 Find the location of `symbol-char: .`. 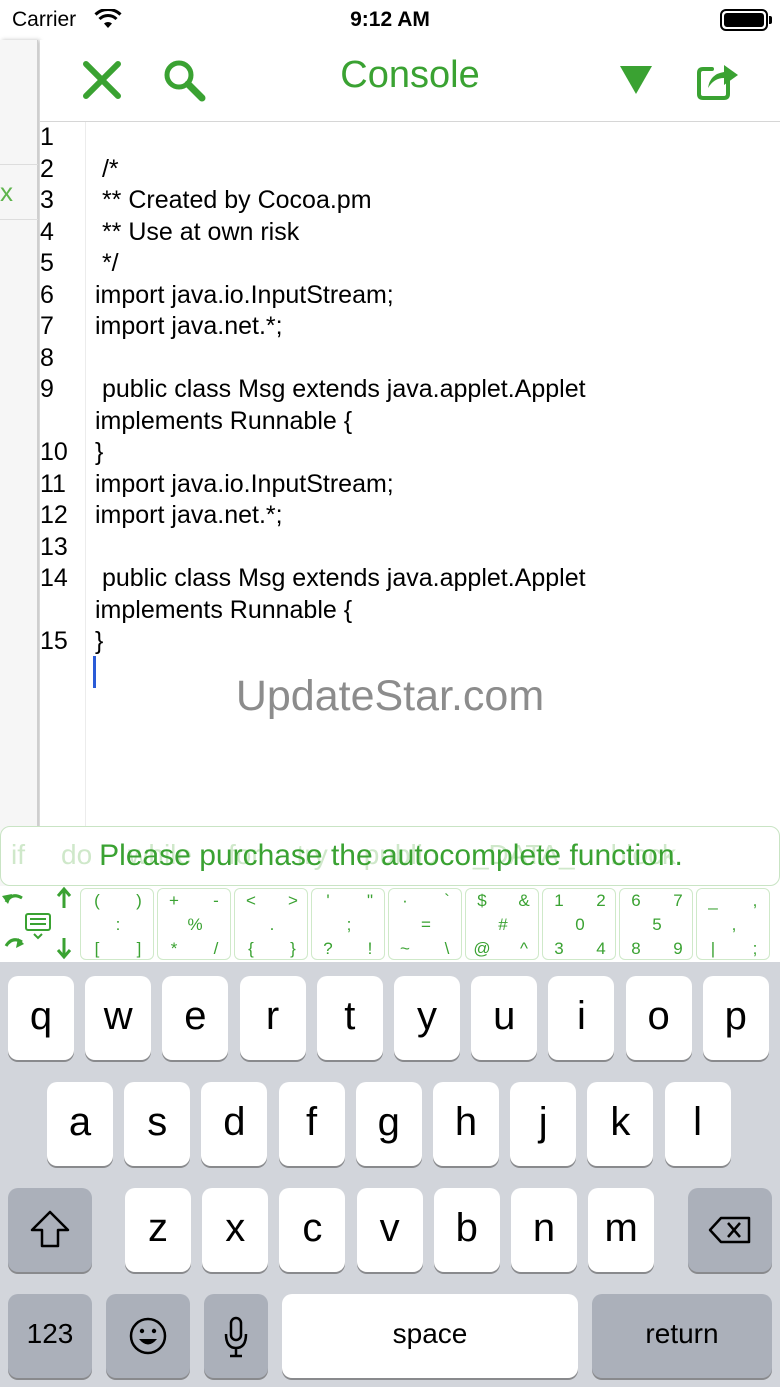

symbol-char: . is located at coordinates (272, 924).